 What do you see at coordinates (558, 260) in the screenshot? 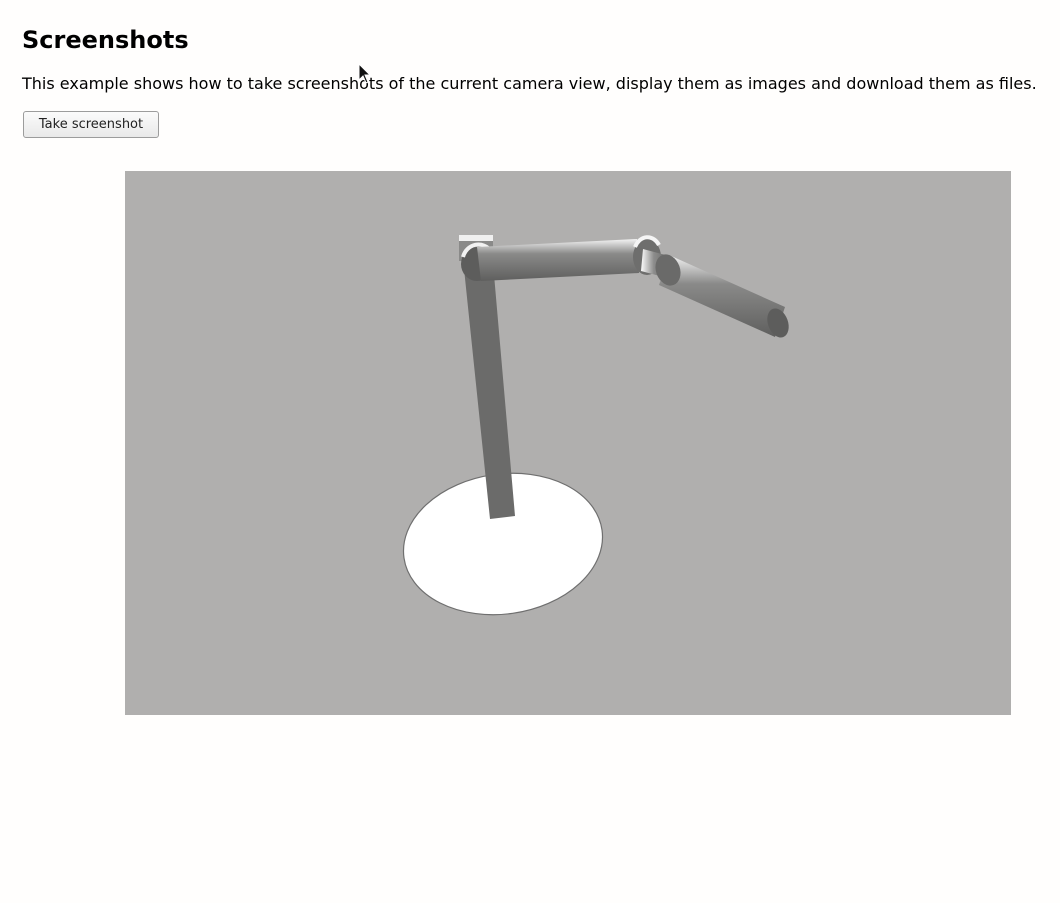
I see `robot-upper-arm` at bounding box center [558, 260].